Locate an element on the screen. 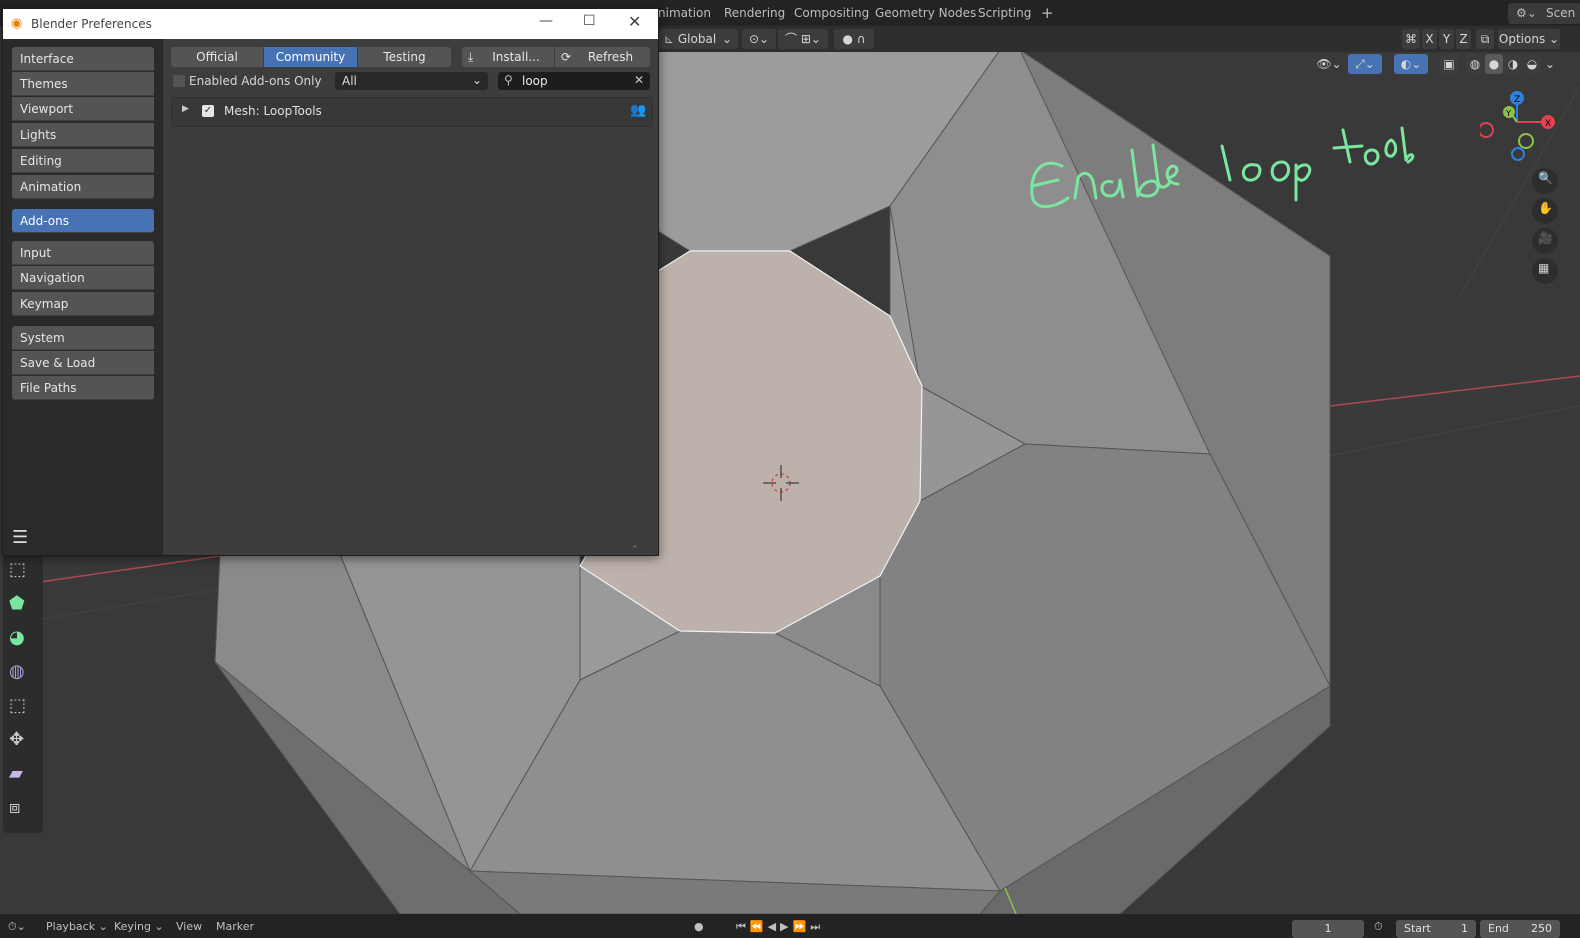  sidebar-item-input: Input is located at coordinates (83, 253).